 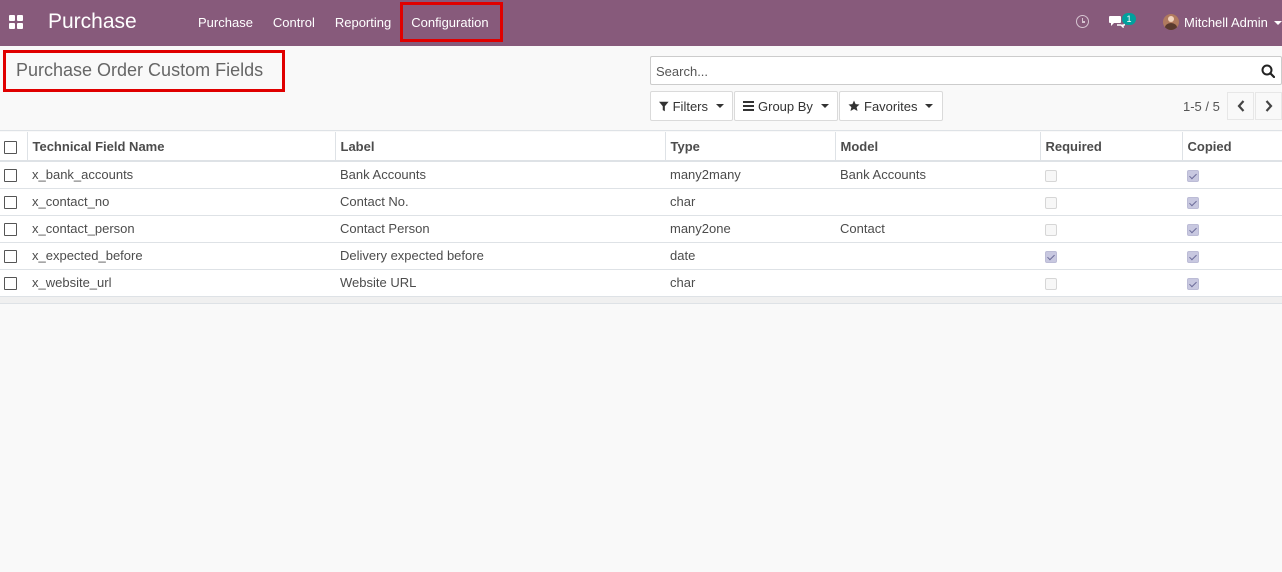 I want to click on column-header-label: Label, so click(x=500, y=147).